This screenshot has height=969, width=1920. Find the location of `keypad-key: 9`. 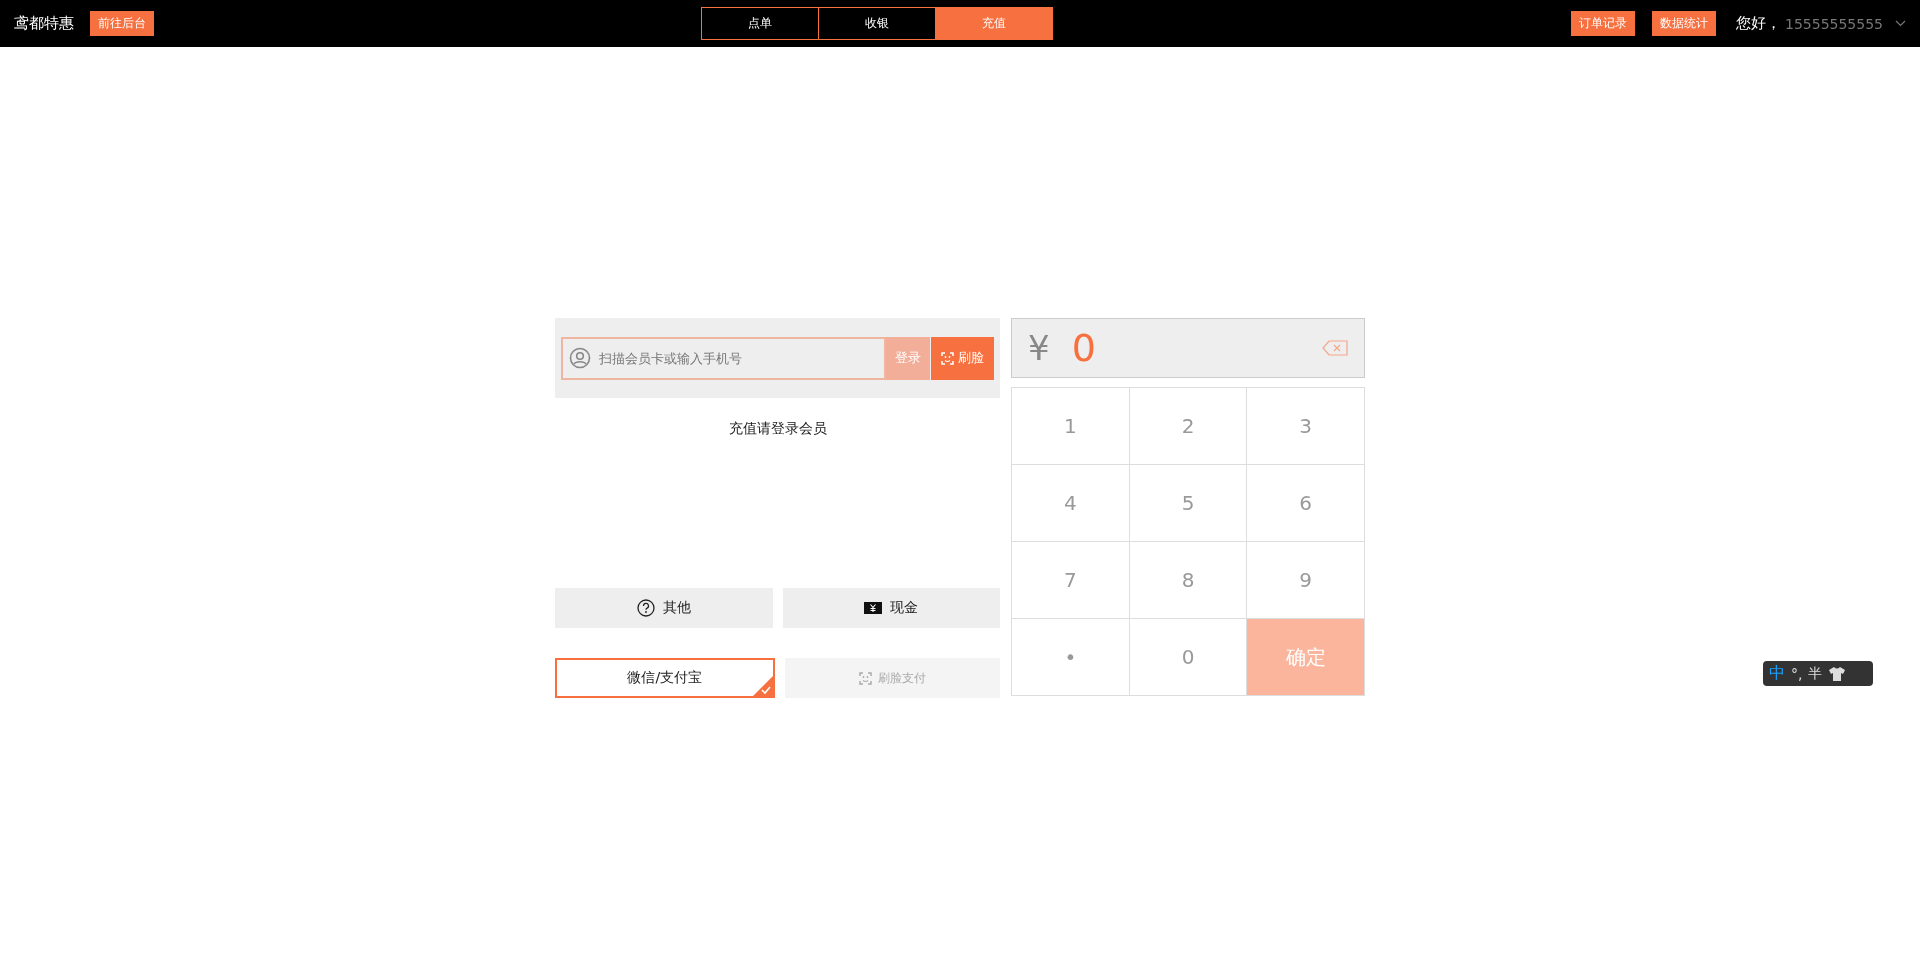

keypad-key: 9 is located at coordinates (1306, 580).